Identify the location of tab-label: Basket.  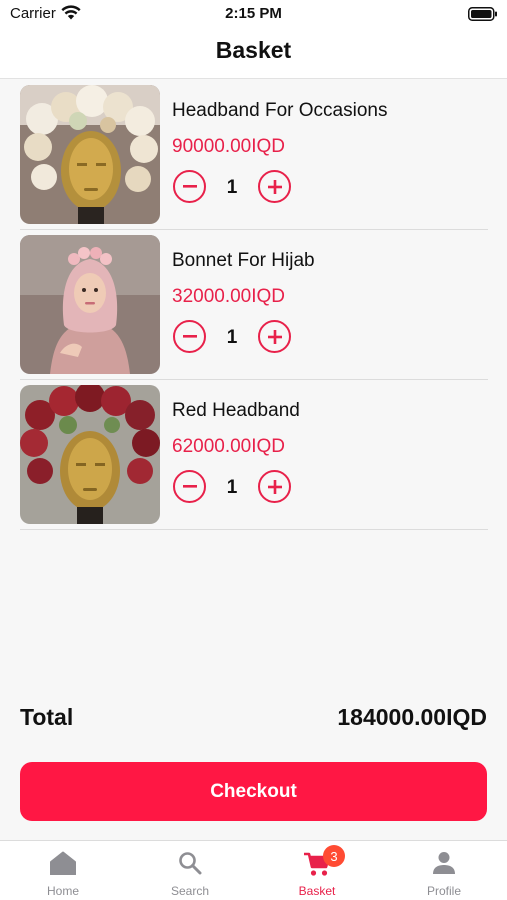
(317, 891).